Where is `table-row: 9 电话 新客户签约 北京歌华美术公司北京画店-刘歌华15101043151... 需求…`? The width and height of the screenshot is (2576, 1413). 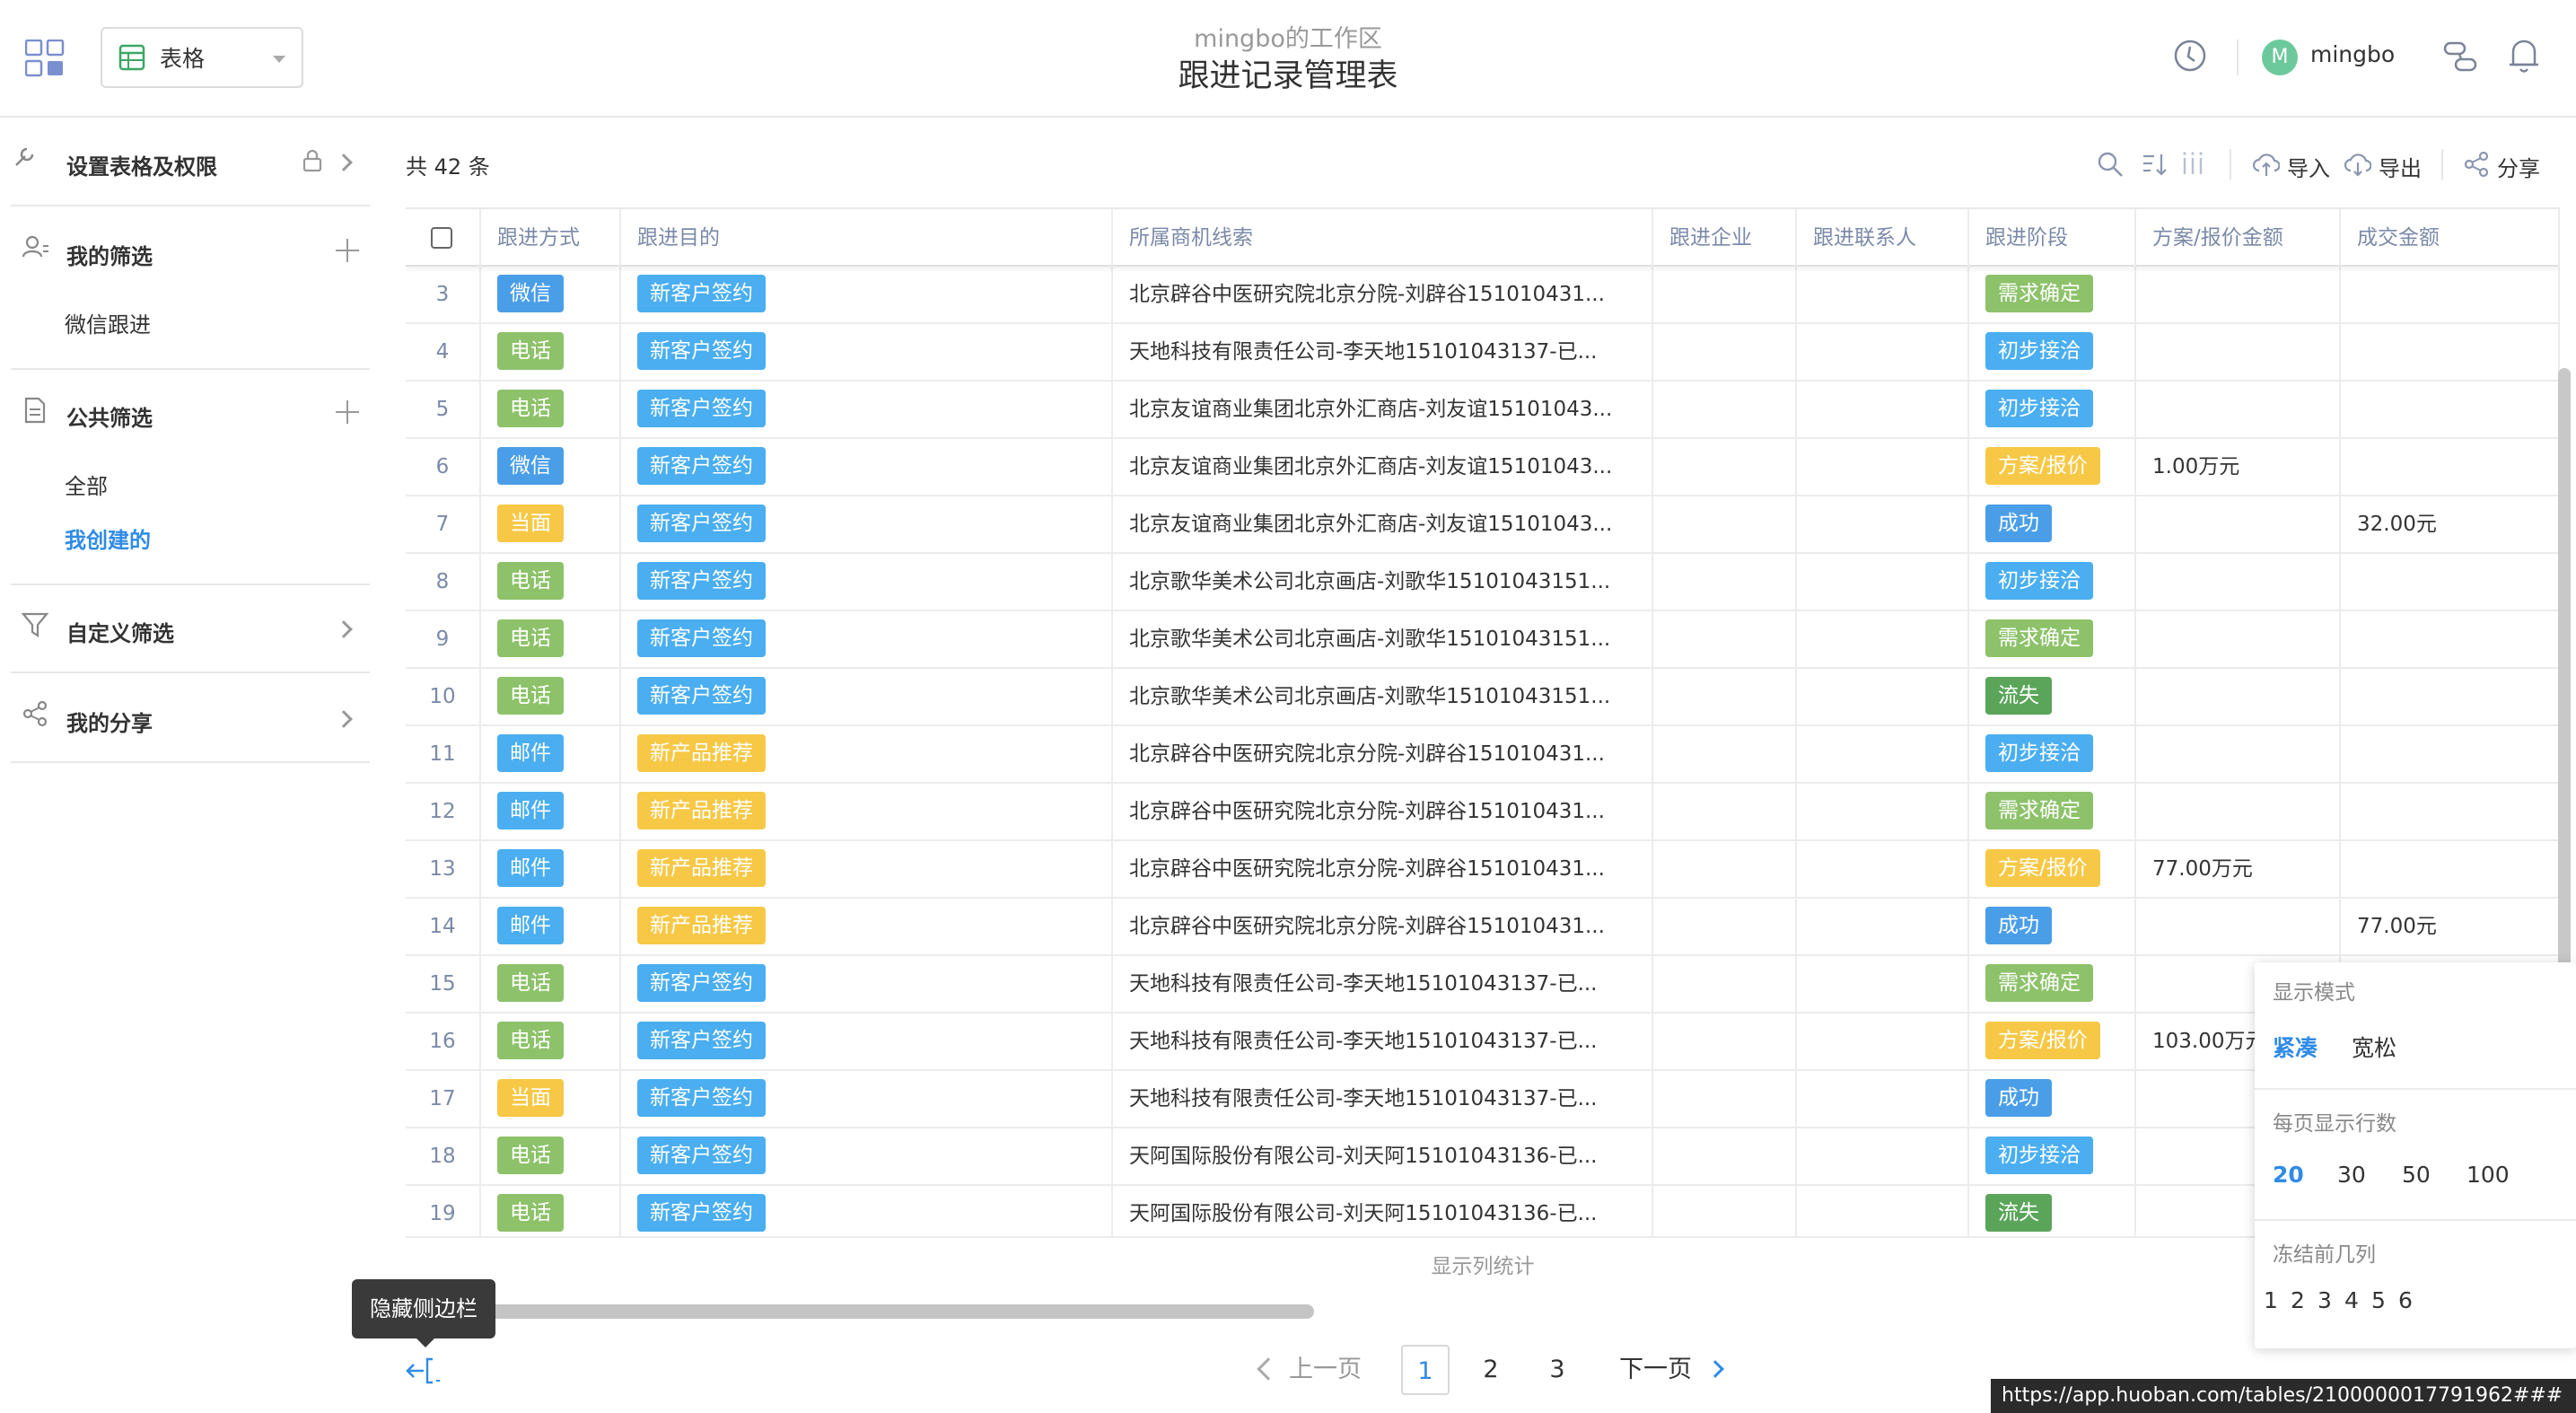 table-row: 9 电话 新客户签约 北京歌华美术公司北京画店-刘歌华15101043151... 需求… is located at coordinates (1483, 640).